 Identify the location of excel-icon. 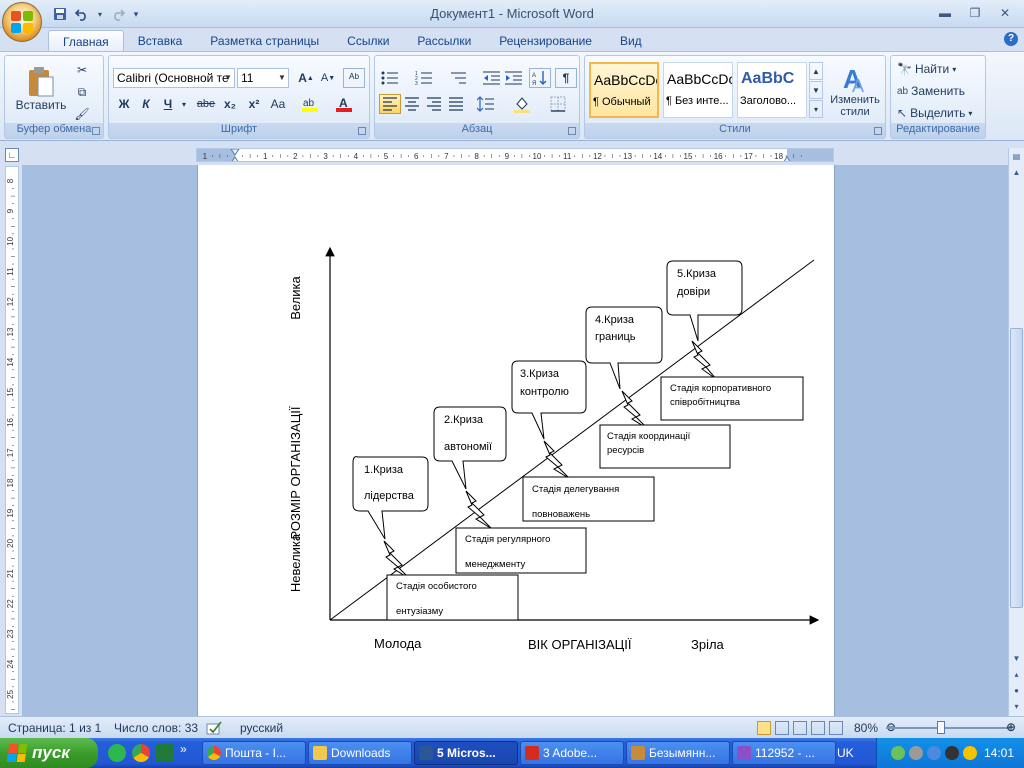
(165, 753).